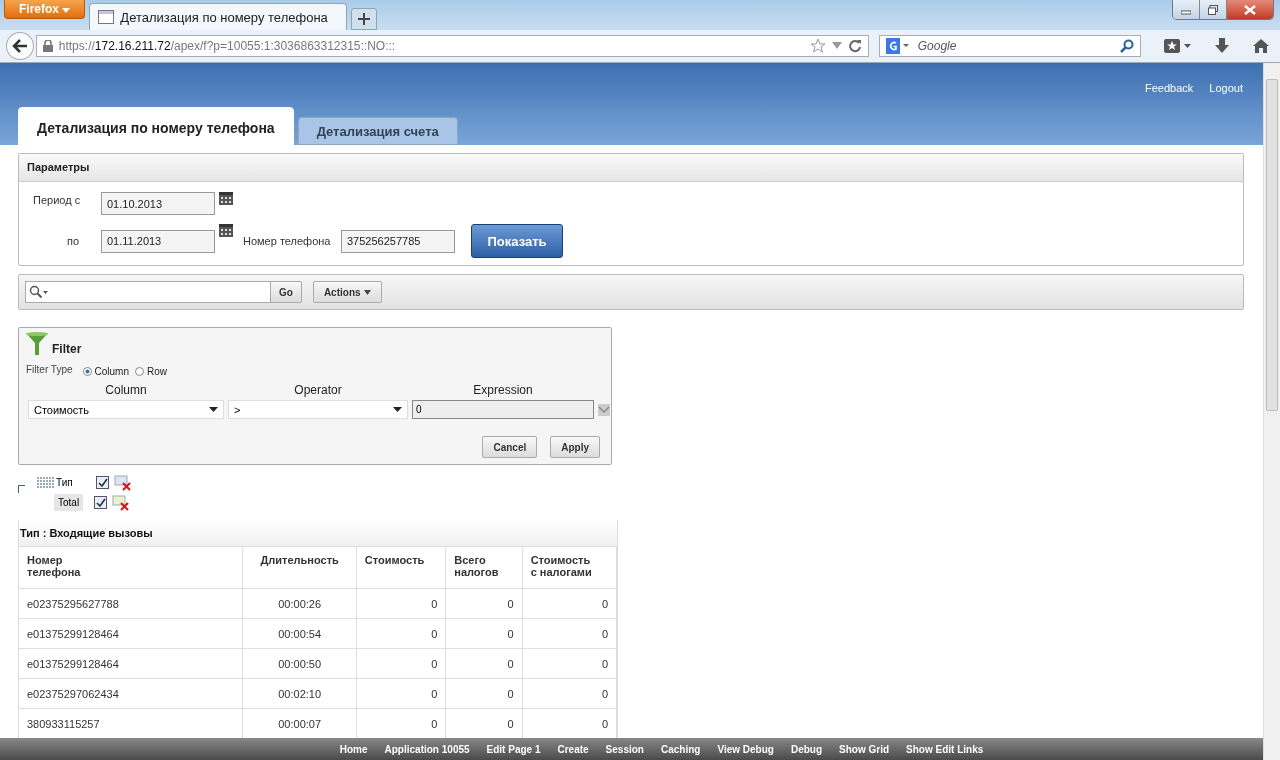  What do you see at coordinates (945, 749) in the screenshot?
I see `developer-link: Show Edit Links` at bounding box center [945, 749].